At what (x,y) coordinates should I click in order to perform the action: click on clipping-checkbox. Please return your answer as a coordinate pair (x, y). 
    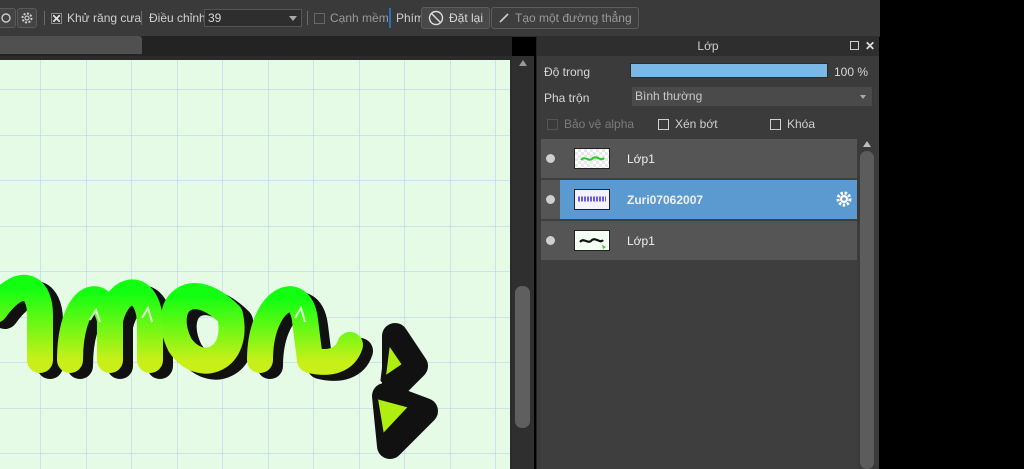
    Looking at the image, I should click on (663, 124).